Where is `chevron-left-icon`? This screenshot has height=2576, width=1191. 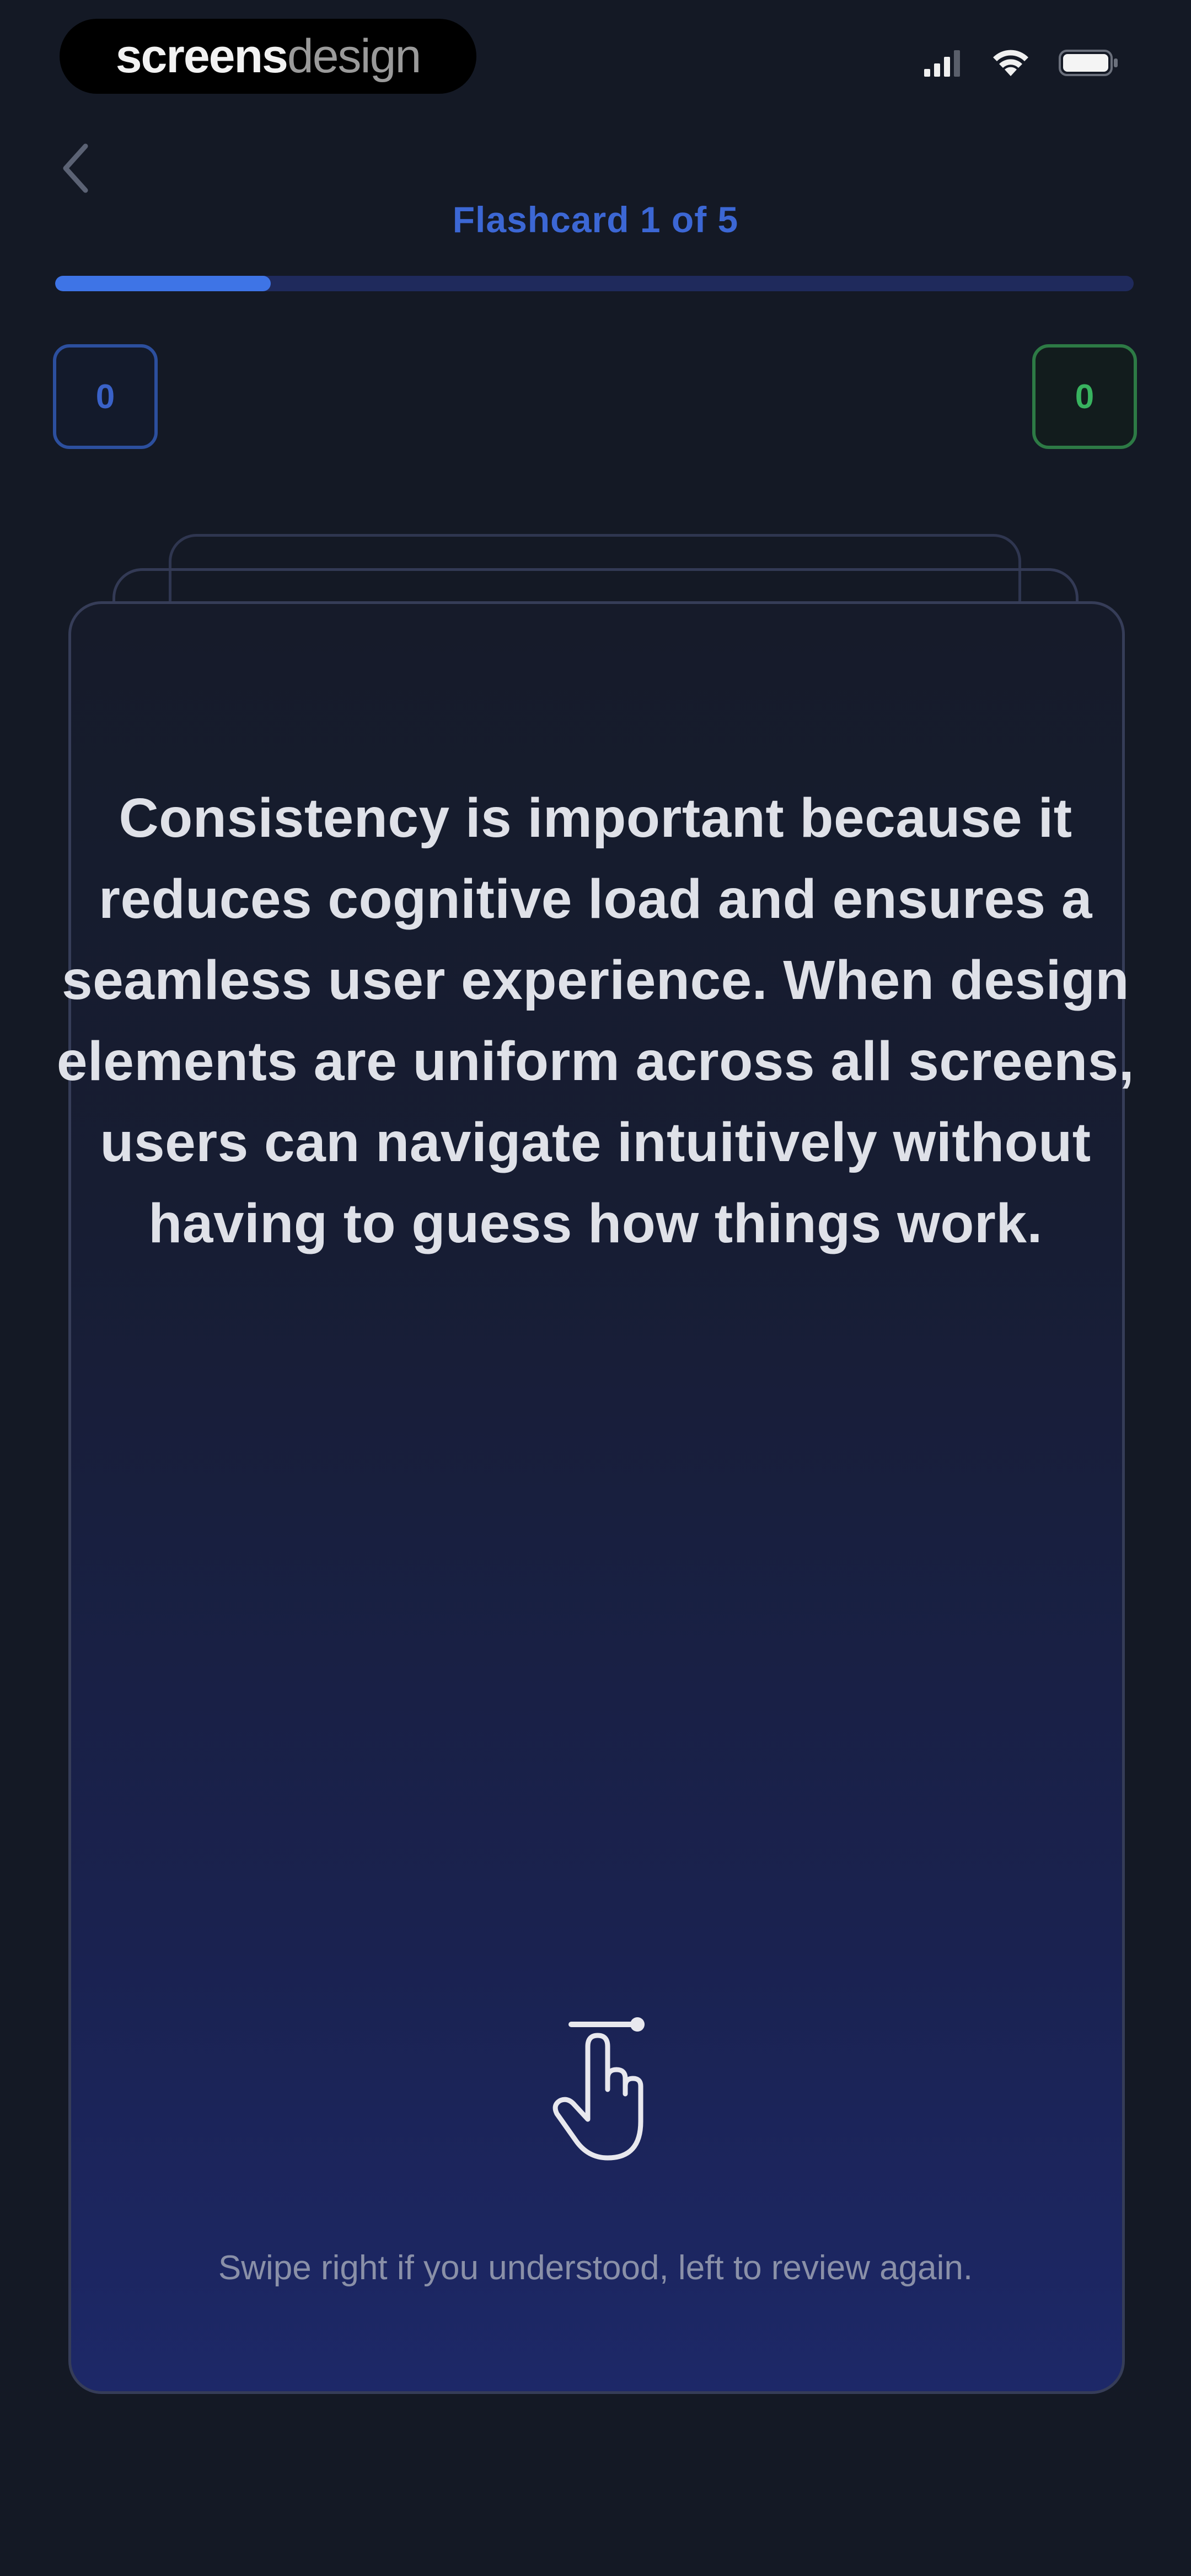
chevron-left-icon is located at coordinates (76, 168).